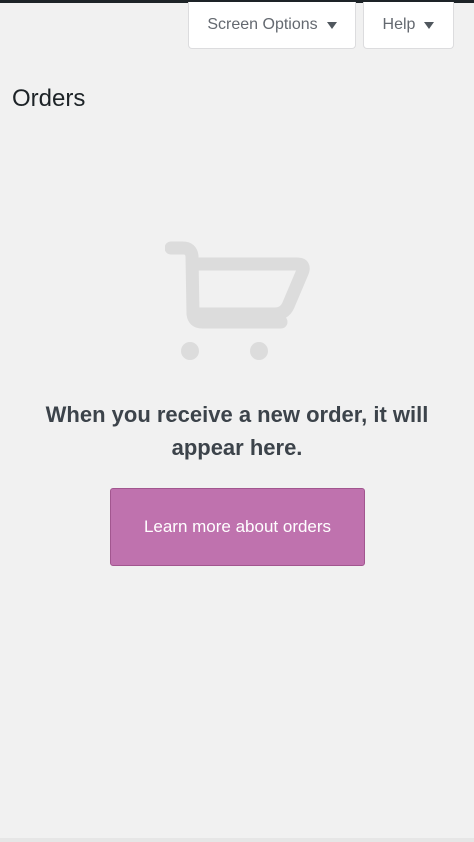  I want to click on learn-more-label: Learn more about orders, so click(237, 526).